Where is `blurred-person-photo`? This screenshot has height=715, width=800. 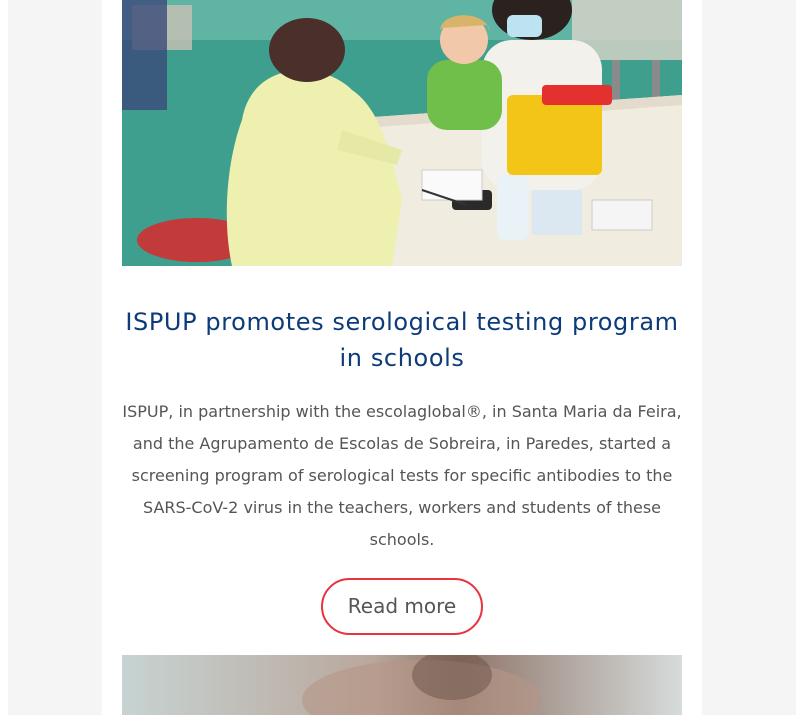
blurred-person-photo is located at coordinates (402, 685).